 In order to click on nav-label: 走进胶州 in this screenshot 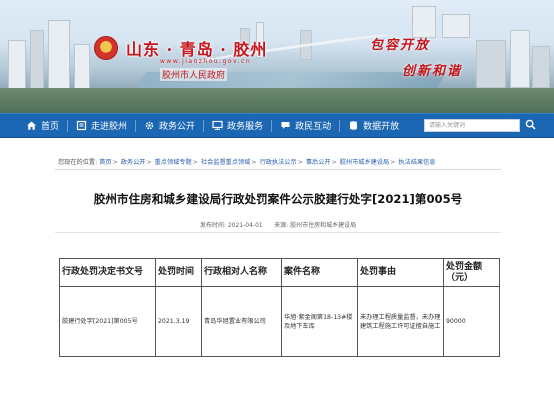, I will do `click(109, 127)`.